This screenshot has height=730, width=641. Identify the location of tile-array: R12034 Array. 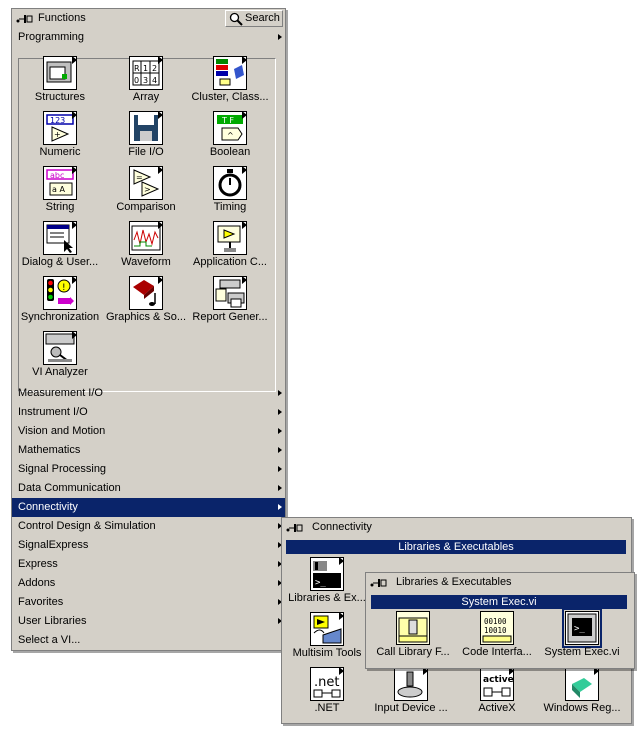
(146, 81).